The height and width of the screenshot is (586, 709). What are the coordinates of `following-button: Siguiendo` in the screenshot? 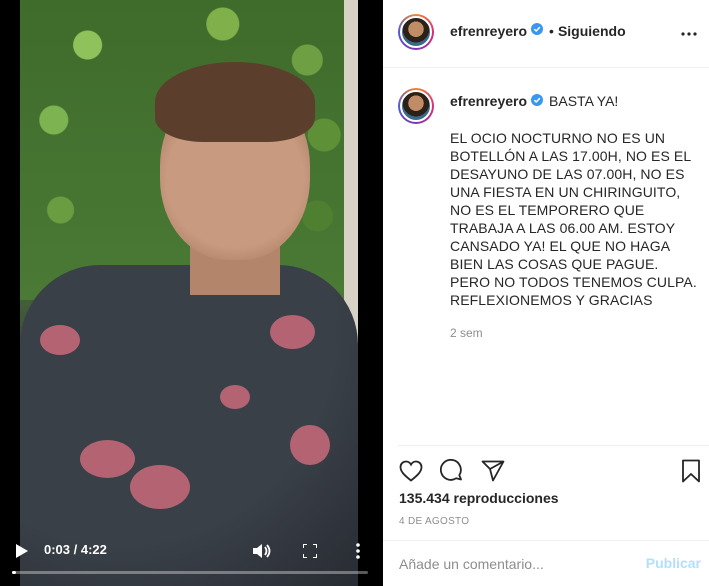 It's located at (592, 31).